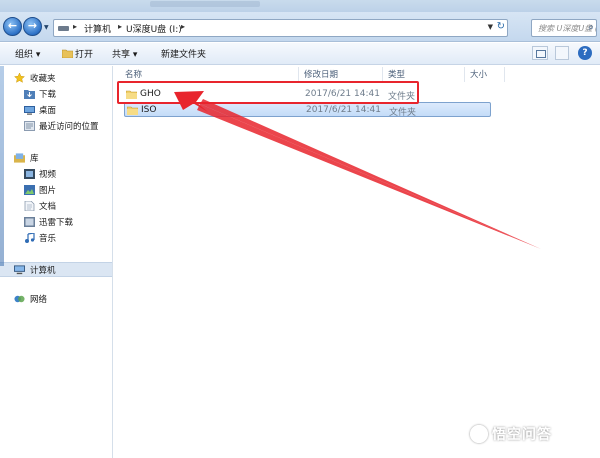  Describe the element at coordinates (29, 190) in the screenshot. I see `picture-icon` at that location.